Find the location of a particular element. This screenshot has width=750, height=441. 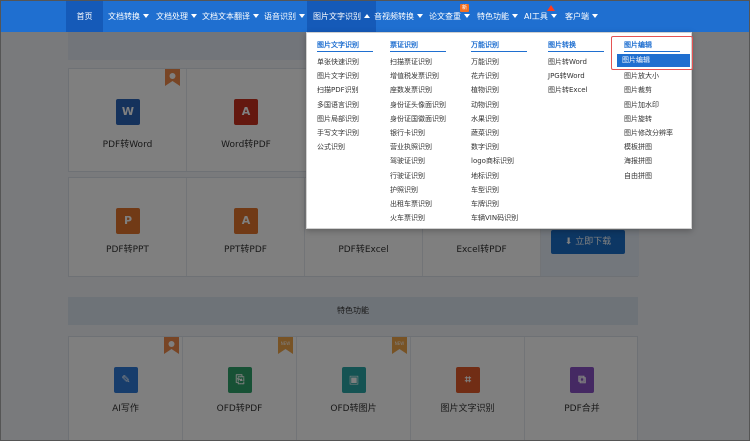

menu-item: 图片转Excel is located at coordinates (576, 90).